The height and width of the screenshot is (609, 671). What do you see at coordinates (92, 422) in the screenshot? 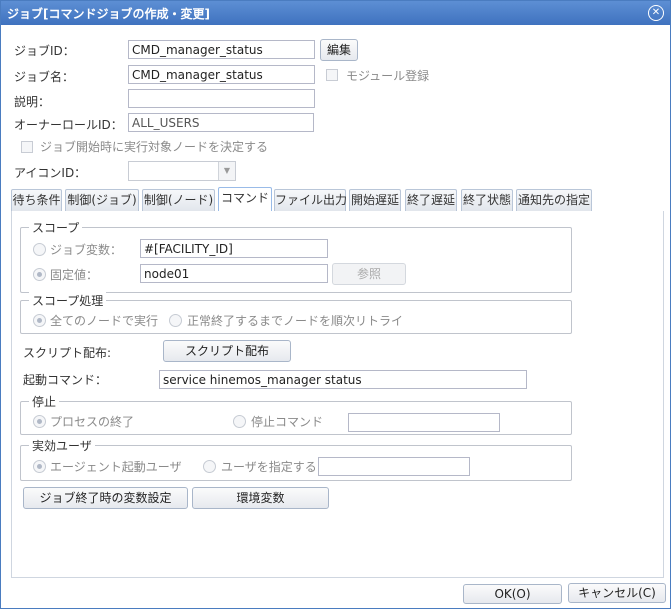
I see `process-end-label: プロセスの終了` at bounding box center [92, 422].